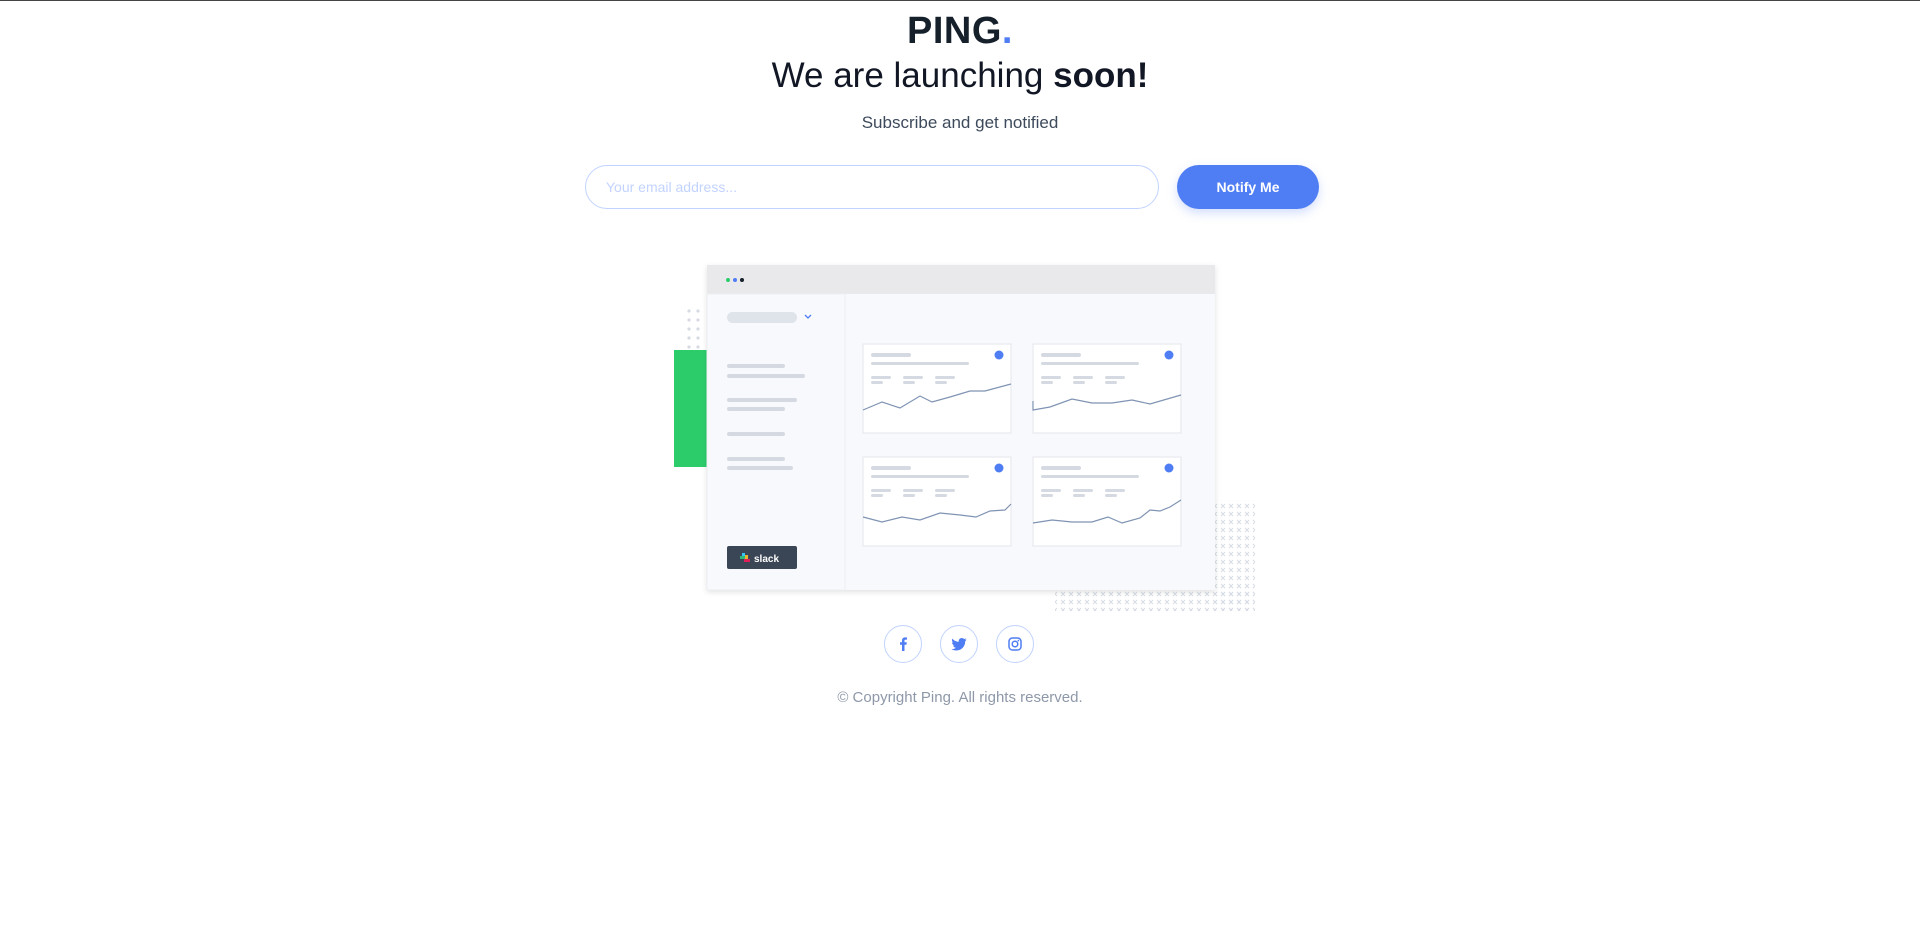 This screenshot has height=925, width=1920. Describe the element at coordinates (954, 31) in the screenshot. I see `brand-name: PING` at that location.